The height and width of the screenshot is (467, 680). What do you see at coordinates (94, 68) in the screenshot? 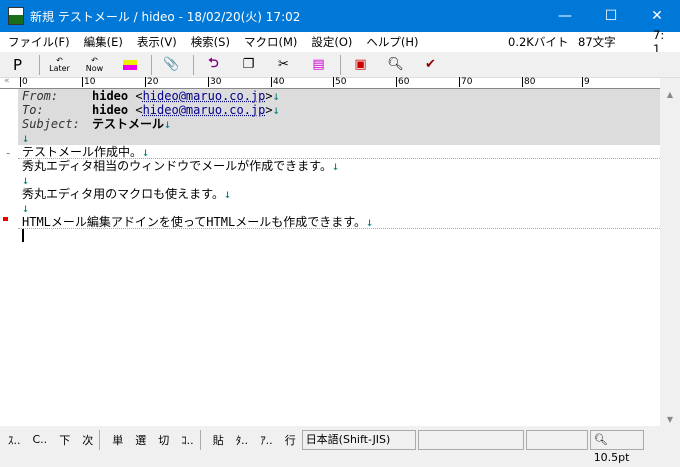
I see `now-label: Now` at bounding box center [94, 68].